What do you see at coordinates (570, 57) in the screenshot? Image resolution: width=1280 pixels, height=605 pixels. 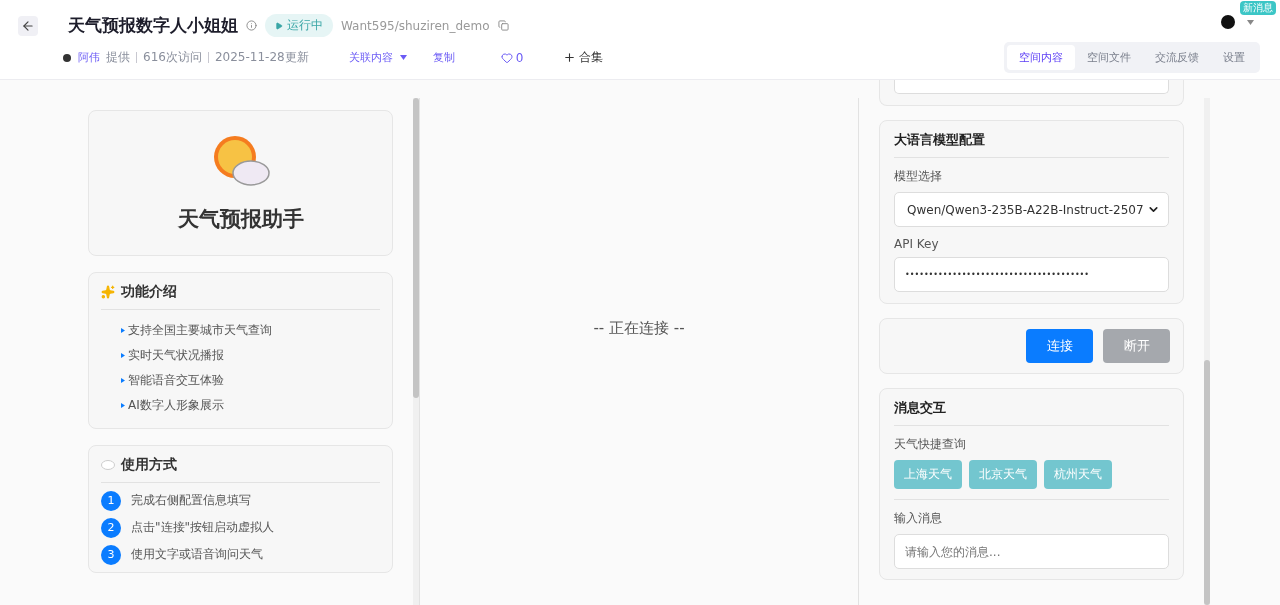 I see `plus-icon` at bounding box center [570, 57].